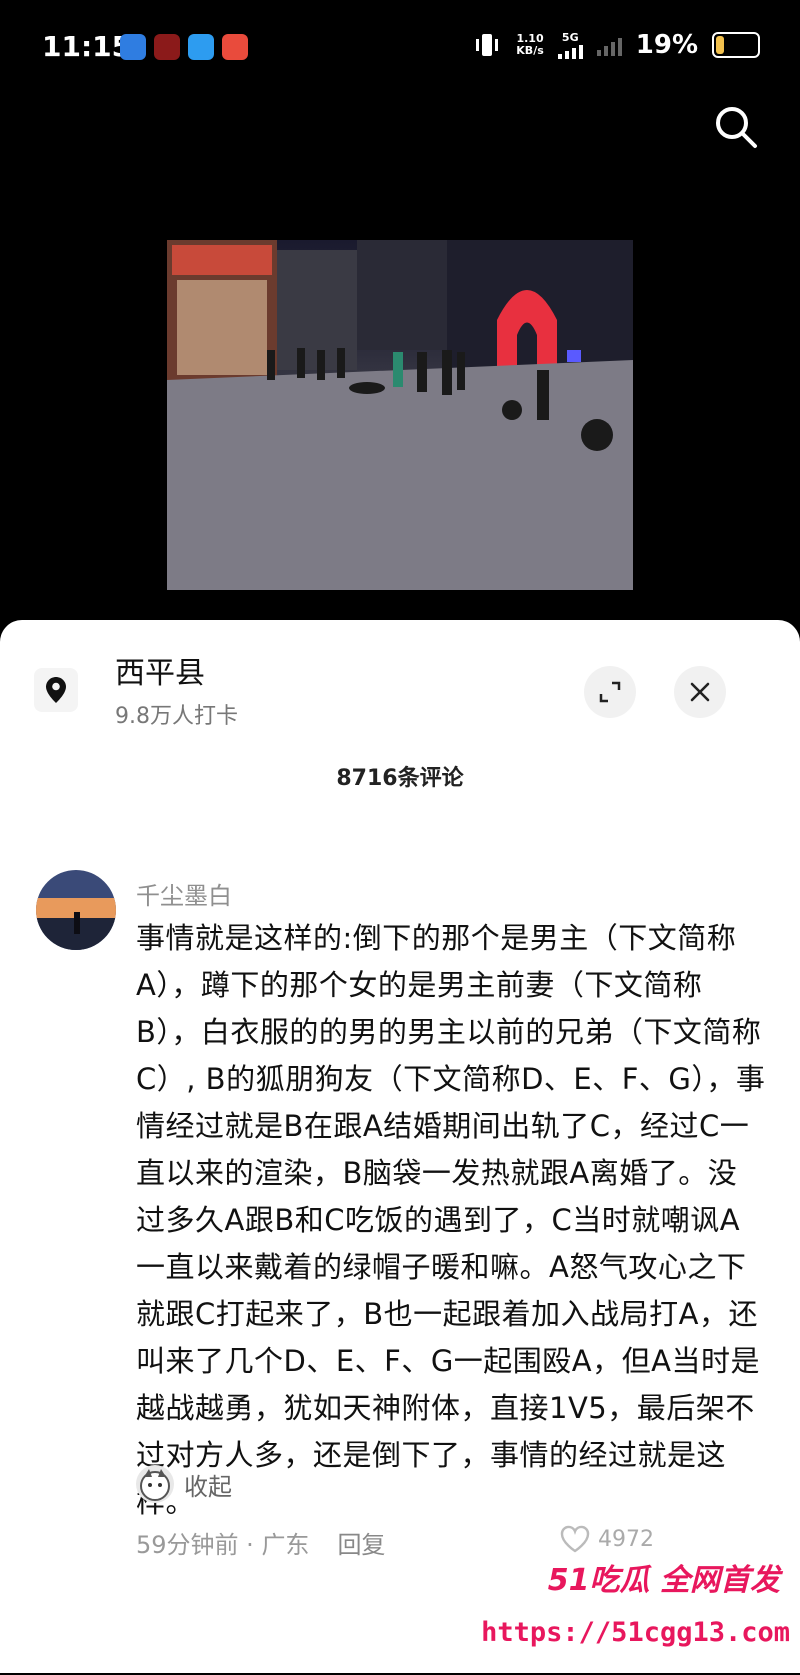 This screenshot has height=1675, width=800. What do you see at coordinates (663, 1580) in the screenshot?
I see `watermark-brand: 51吃瓜 全网首发` at bounding box center [663, 1580].